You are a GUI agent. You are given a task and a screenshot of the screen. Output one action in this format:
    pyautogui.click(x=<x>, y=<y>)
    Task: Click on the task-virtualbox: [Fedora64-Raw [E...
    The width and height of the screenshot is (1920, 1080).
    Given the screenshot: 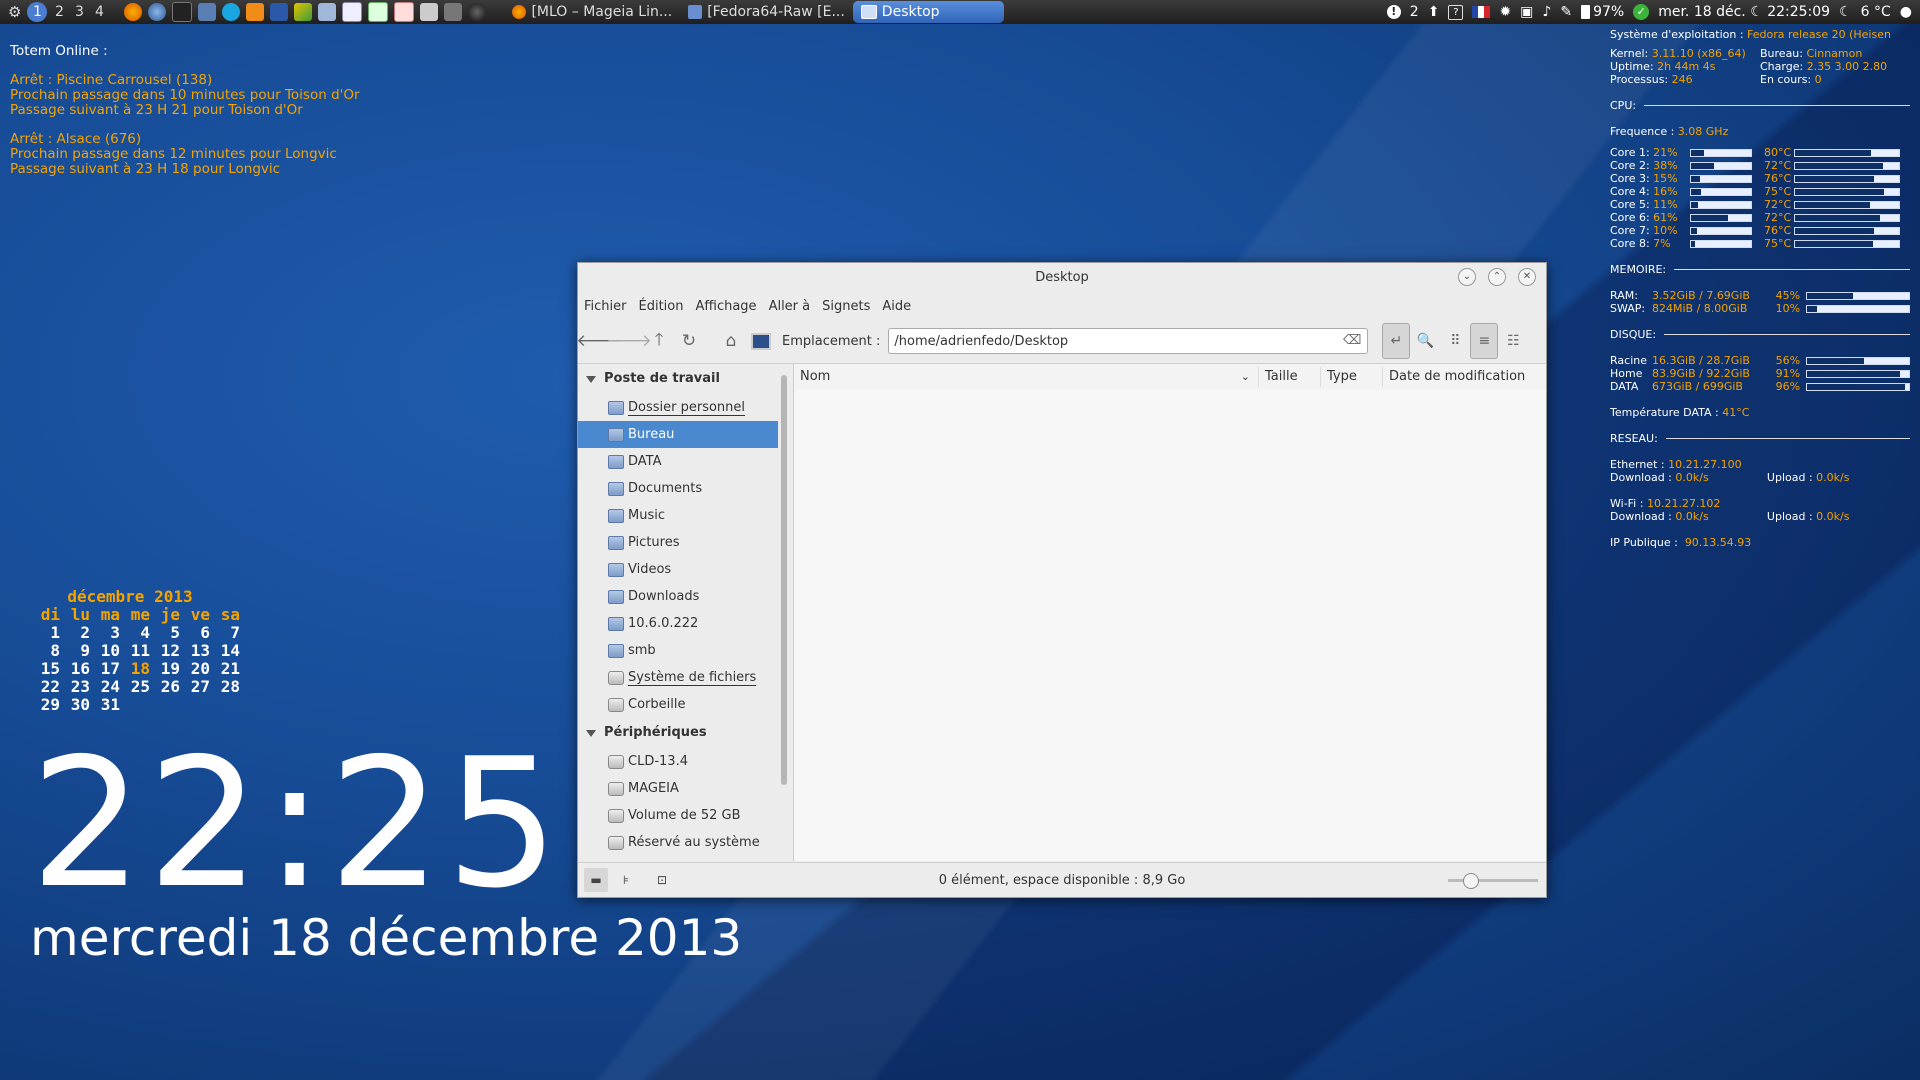 What is the action you would take?
    pyautogui.click(x=766, y=12)
    